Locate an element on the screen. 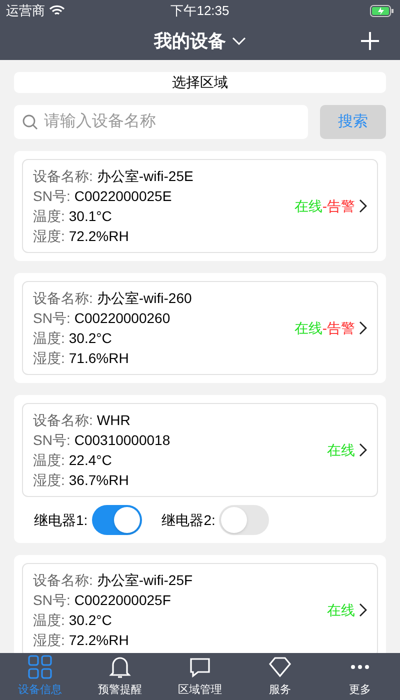  tab-bar-item: 区域管理 is located at coordinates (200, 676).